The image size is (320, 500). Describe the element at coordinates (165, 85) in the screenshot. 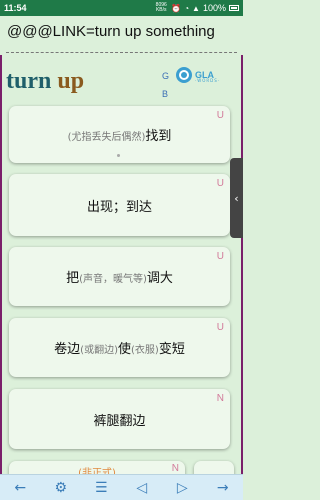

I see `gb-label: G B` at that location.